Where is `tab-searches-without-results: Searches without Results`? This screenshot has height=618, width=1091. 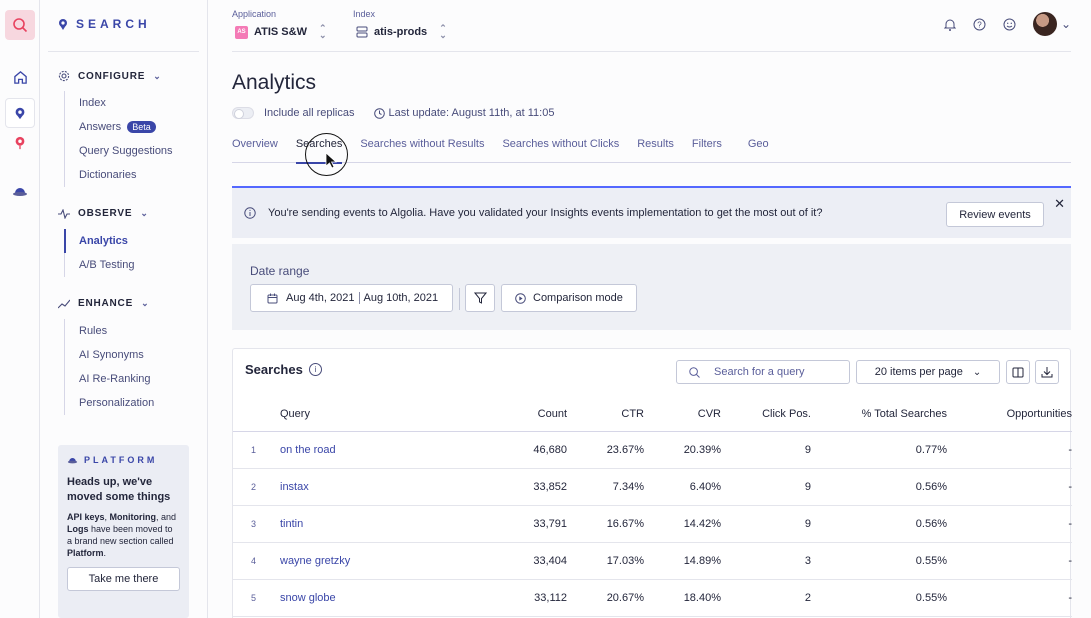 tab-searches-without-results: Searches without Results is located at coordinates (422, 150).